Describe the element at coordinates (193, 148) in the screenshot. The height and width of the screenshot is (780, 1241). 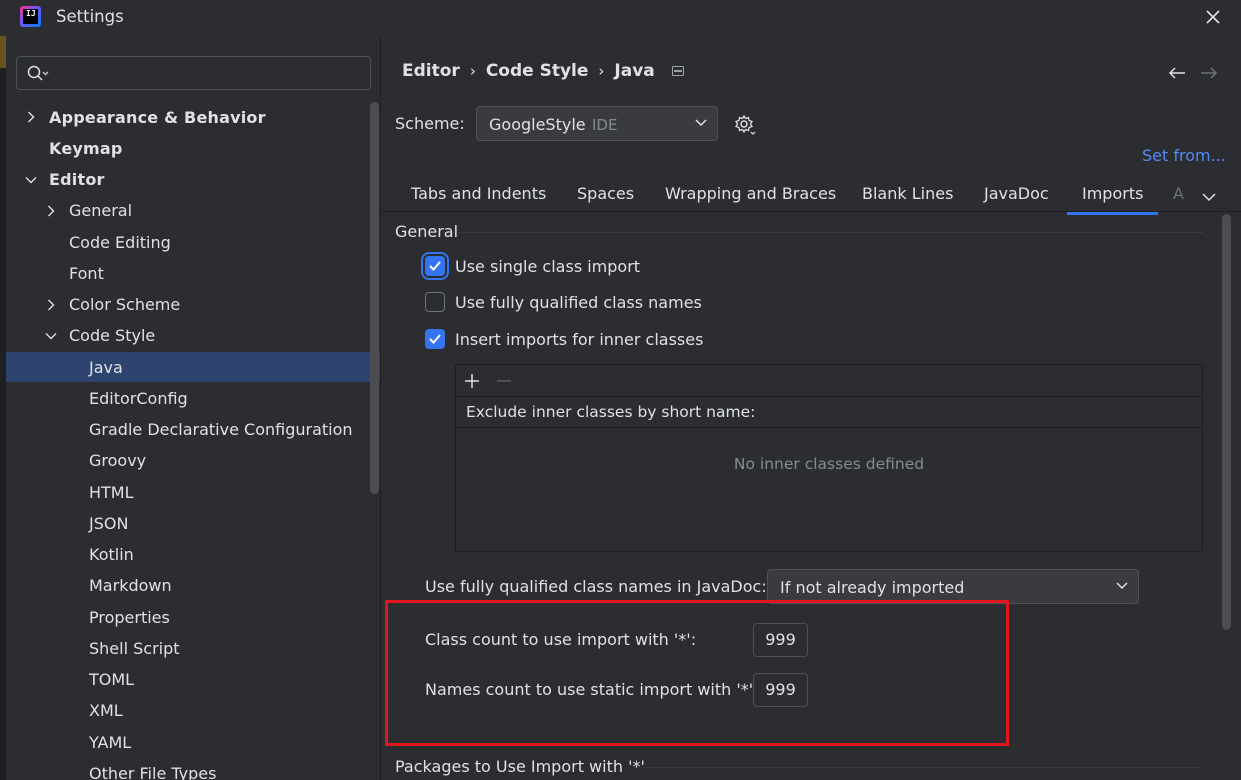
I see `sidebar-item-keymap: Keymap` at that location.